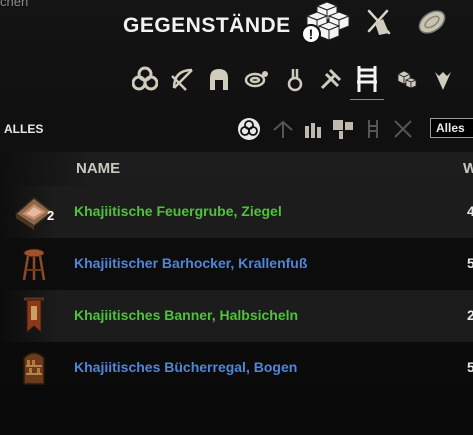  What do you see at coordinates (186, 367) in the screenshot?
I see `item-name: Khajiitisches Bücherregal, Bogen` at bounding box center [186, 367].